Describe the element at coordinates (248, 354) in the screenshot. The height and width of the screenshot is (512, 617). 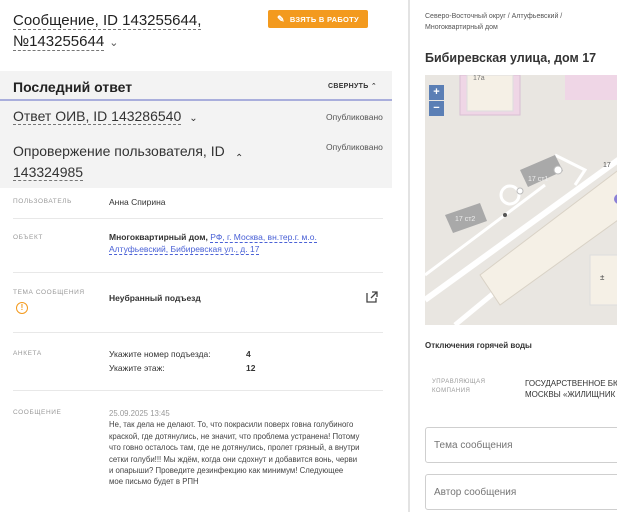
I see `survey-a1: 4` at that location.